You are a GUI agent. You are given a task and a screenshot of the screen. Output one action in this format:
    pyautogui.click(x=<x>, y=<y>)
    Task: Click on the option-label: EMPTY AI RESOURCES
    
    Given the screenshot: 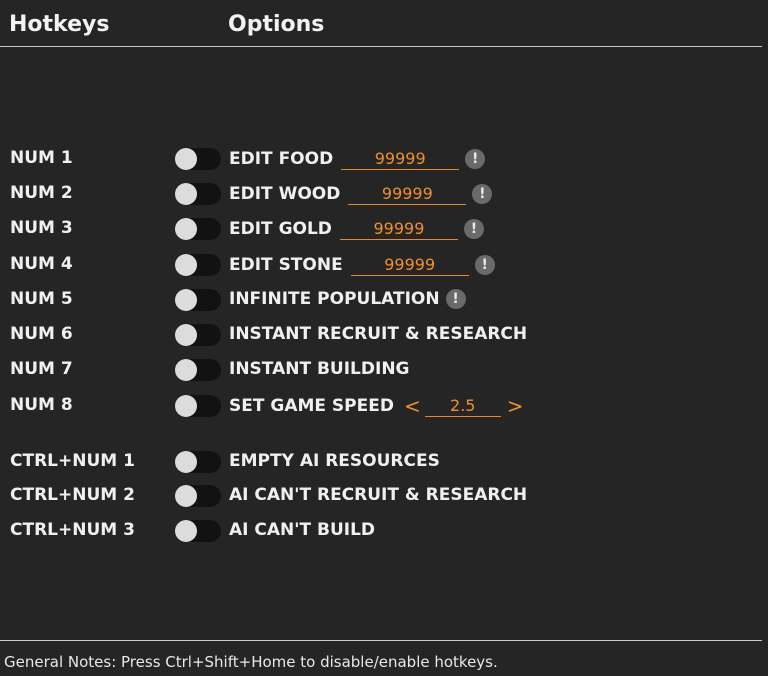 What is the action you would take?
    pyautogui.click(x=334, y=461)
    